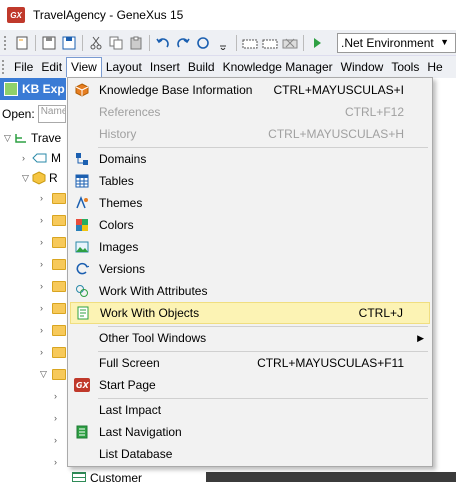  Describe the element at coordinates (4, 67) in the screenshot. I see `menubar-grip` at that location.